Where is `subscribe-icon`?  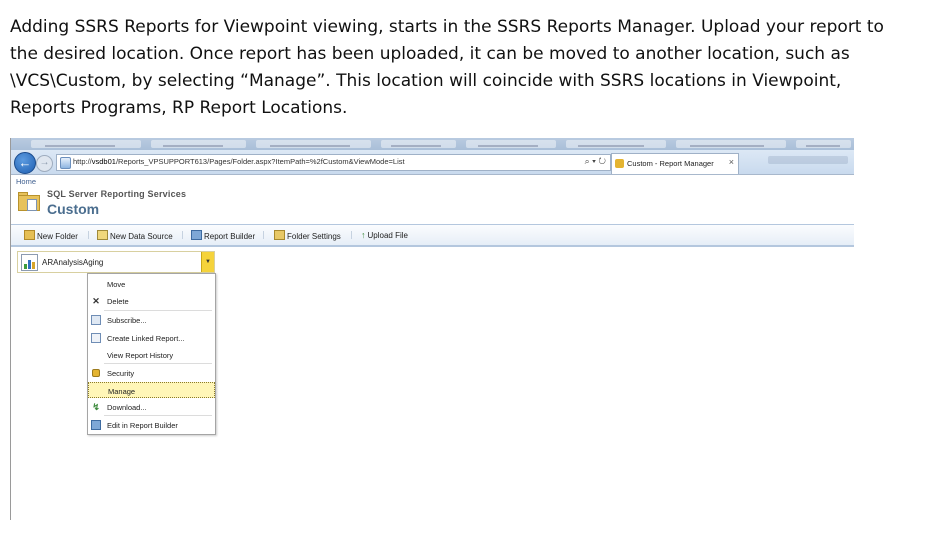 subscribe-icon is located at coordinates (96, 320).